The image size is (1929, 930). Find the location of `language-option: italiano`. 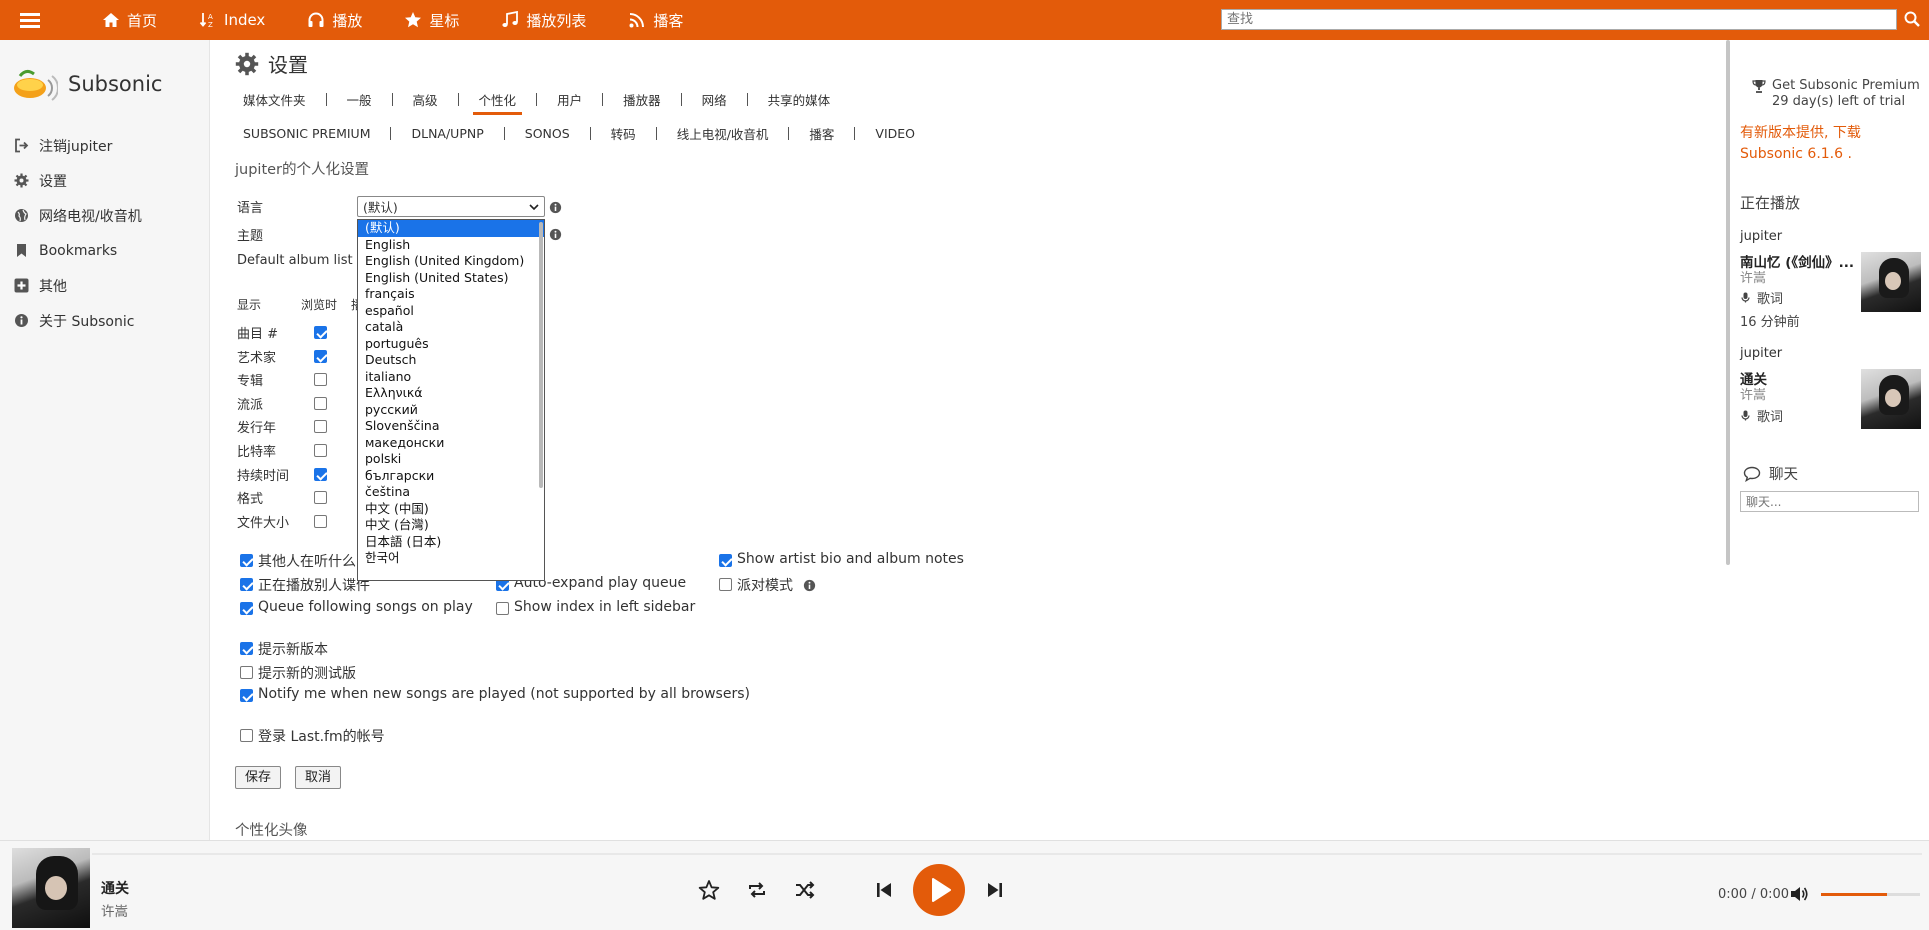

language-option: italiano is located at coordinates (451, 377).